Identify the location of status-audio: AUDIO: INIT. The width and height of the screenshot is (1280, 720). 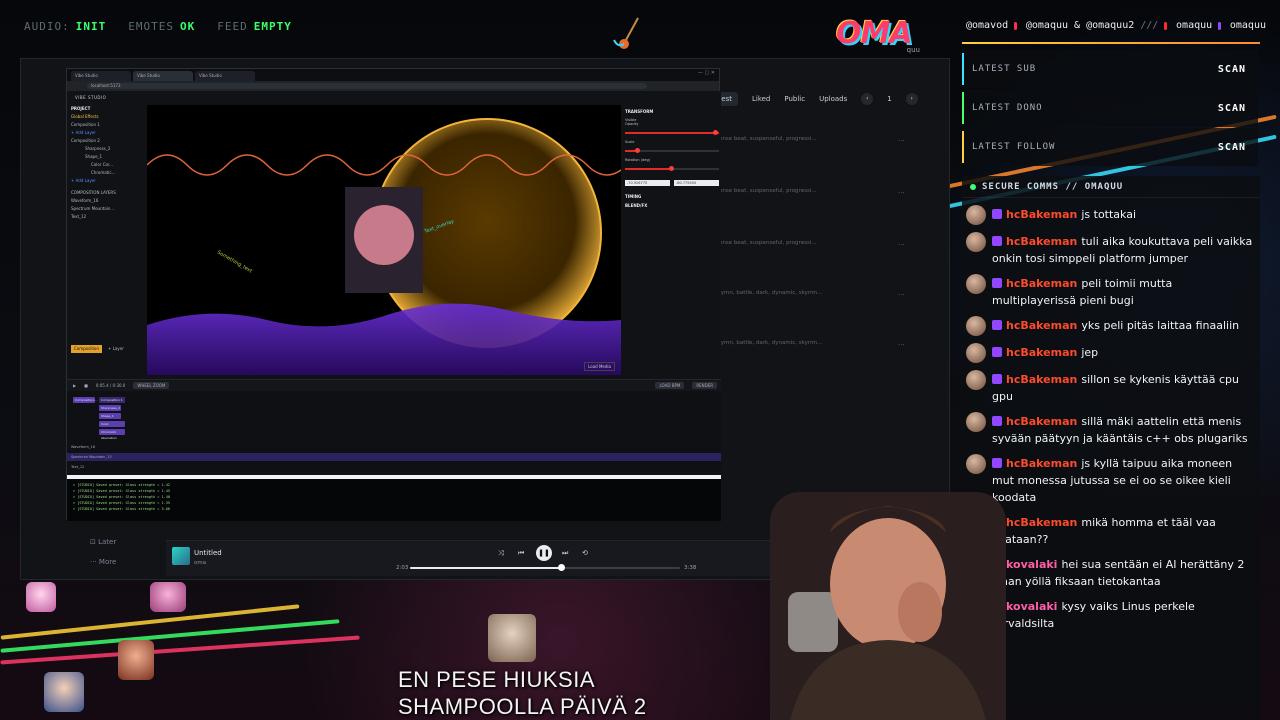
(65, 26).